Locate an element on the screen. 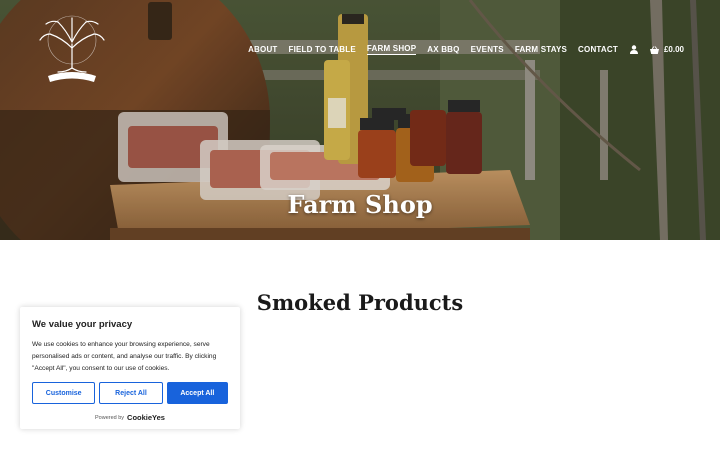  customise-button: Customise is located at coordinates (64, 393).